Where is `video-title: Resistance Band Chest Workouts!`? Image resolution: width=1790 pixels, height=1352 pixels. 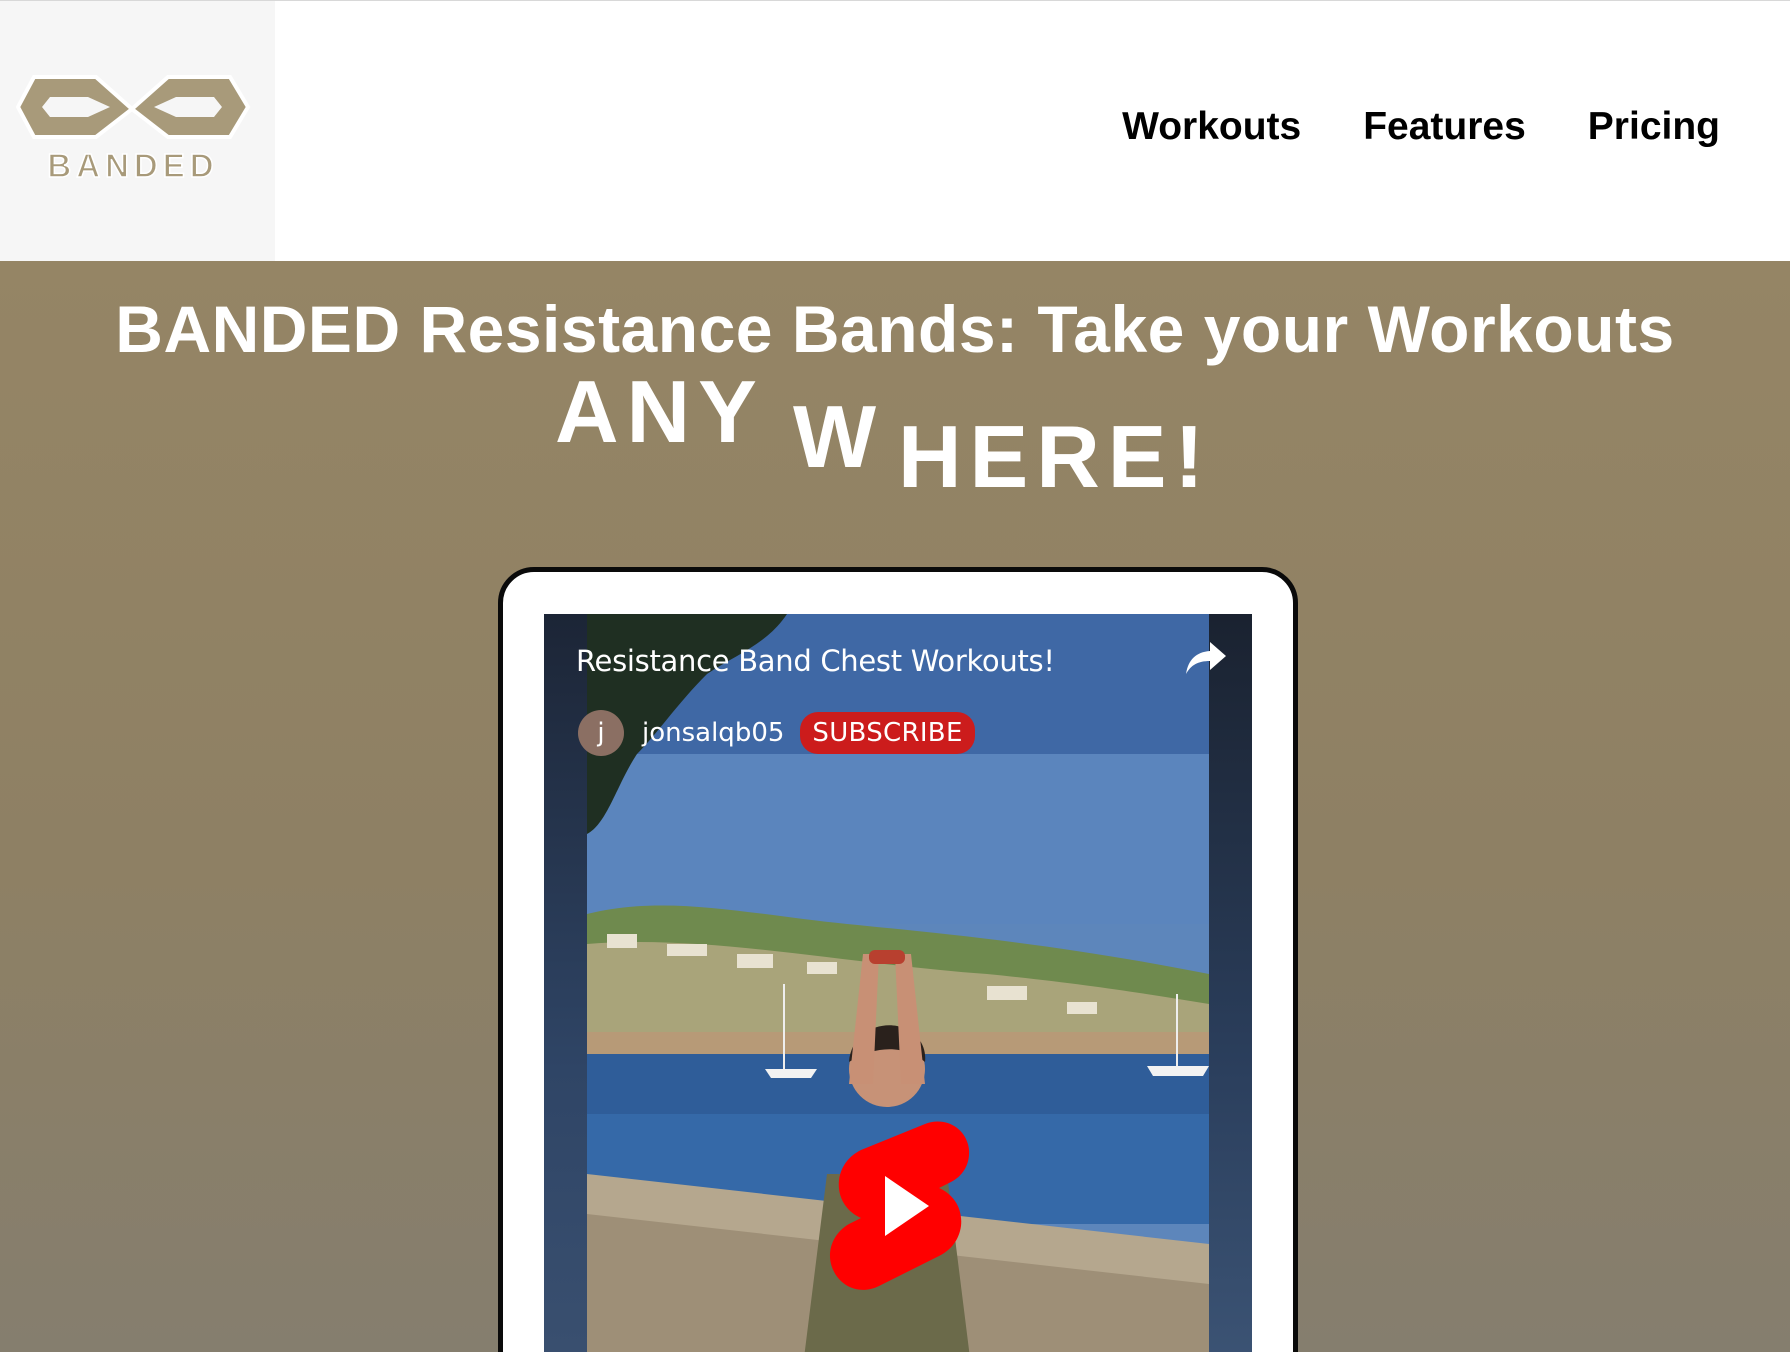
video-title: Resistance Band Chest Workouts! is located at coordinates (815, 661).